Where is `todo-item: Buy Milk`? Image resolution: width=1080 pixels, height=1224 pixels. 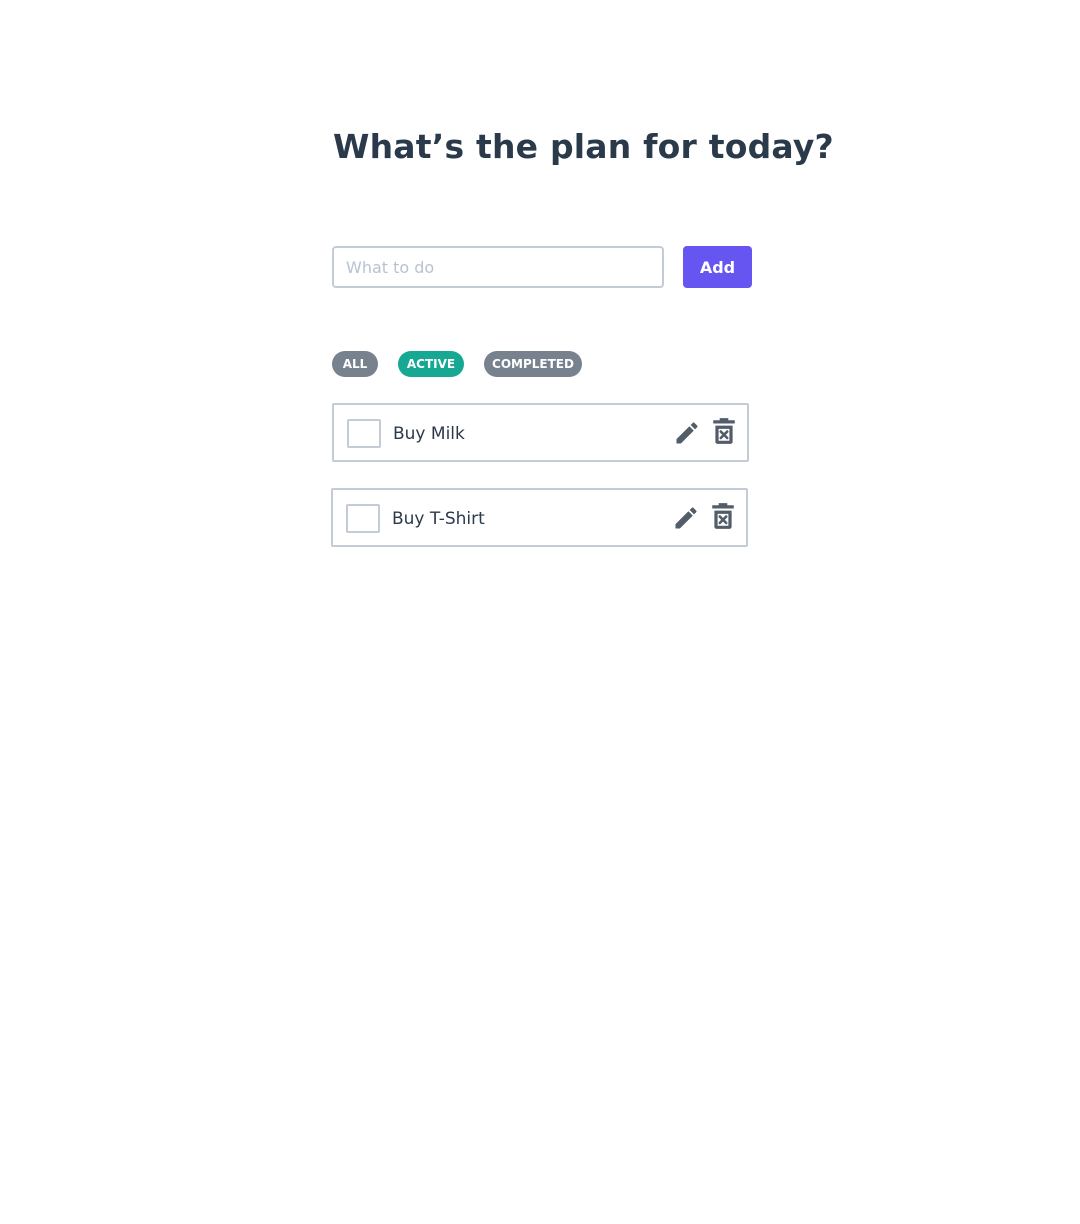 todo-item: Buy Milk is located at coordinates (540, 432).